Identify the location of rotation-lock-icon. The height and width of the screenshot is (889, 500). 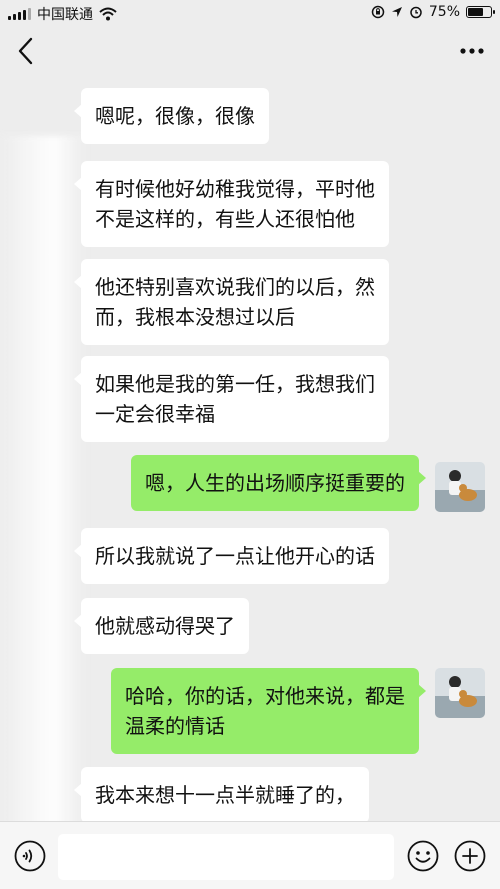
(378, 12).